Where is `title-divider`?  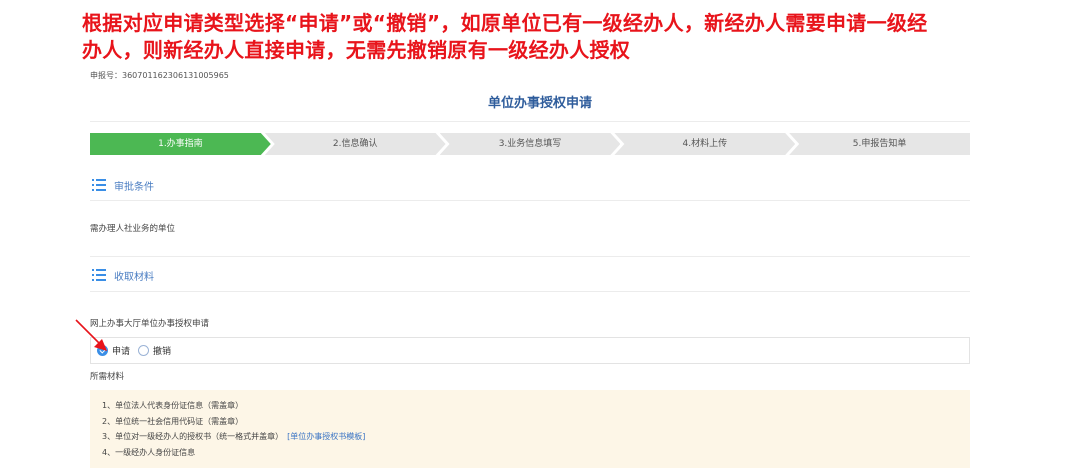 title-divider is located at coordinates (530, 121).